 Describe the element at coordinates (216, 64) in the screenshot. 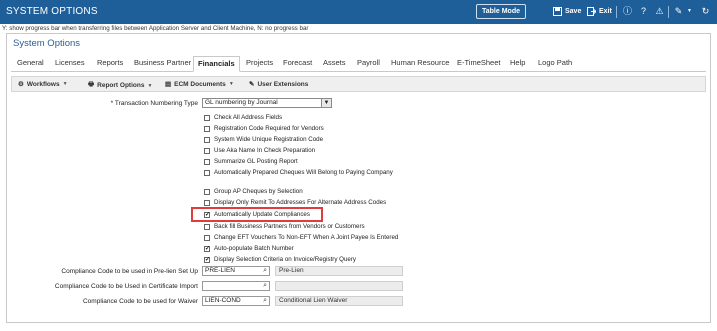

I see `tab-financials: Financials` at that location.